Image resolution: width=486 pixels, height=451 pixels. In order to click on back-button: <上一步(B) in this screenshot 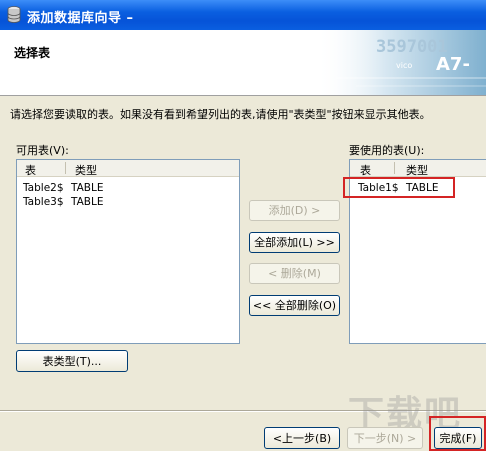, I will do `click(302, 438)`.